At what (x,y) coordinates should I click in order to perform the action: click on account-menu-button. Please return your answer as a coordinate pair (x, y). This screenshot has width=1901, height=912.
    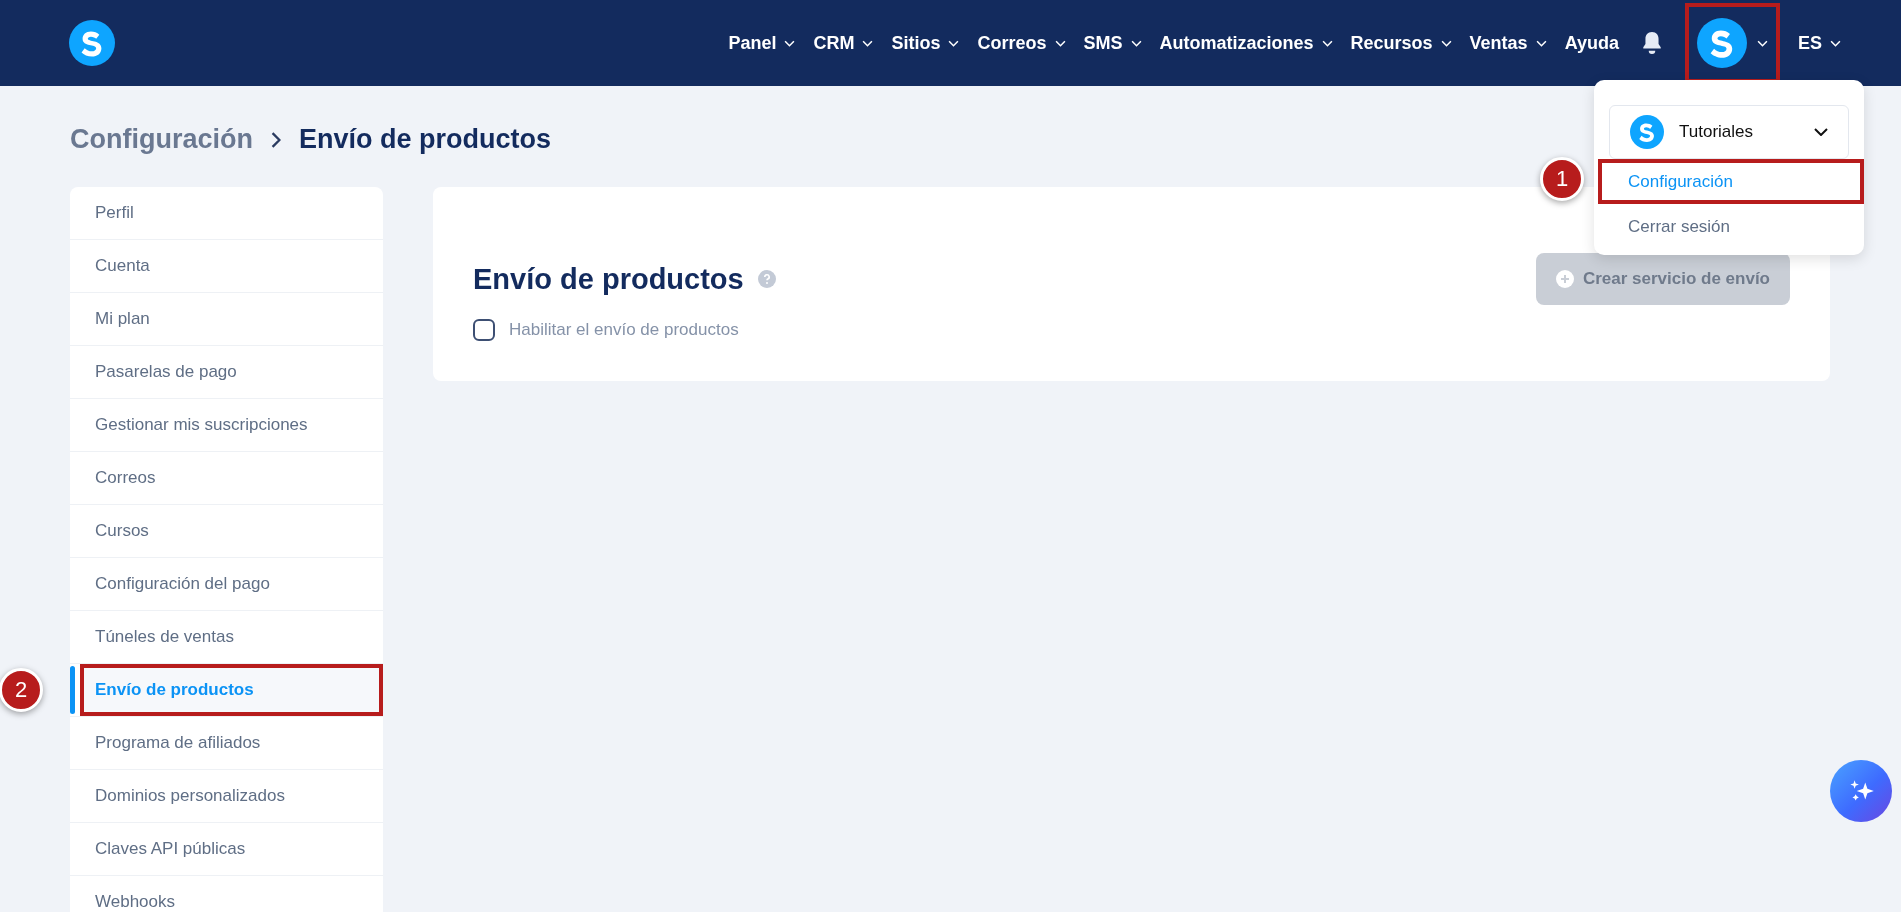
    Looking at the image, I should click on (1732, 43).